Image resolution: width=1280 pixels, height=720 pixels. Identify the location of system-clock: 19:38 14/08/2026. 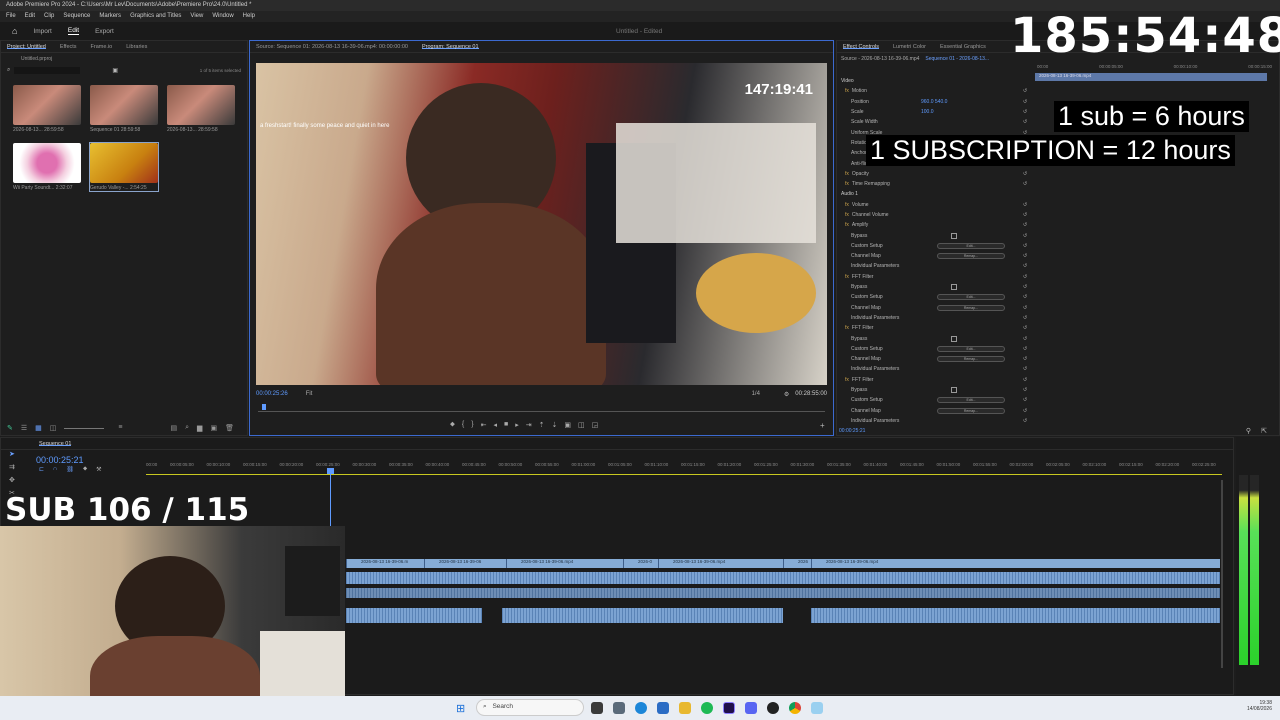
(1259, 706).